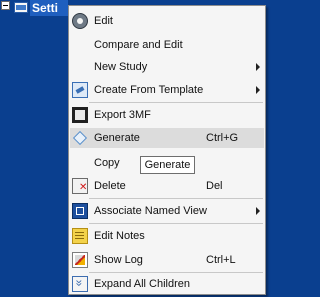 The image size is (320, 297). Describe the element at coordinates (80, 236) in the screenshot. I see `notes-icon` at that location.